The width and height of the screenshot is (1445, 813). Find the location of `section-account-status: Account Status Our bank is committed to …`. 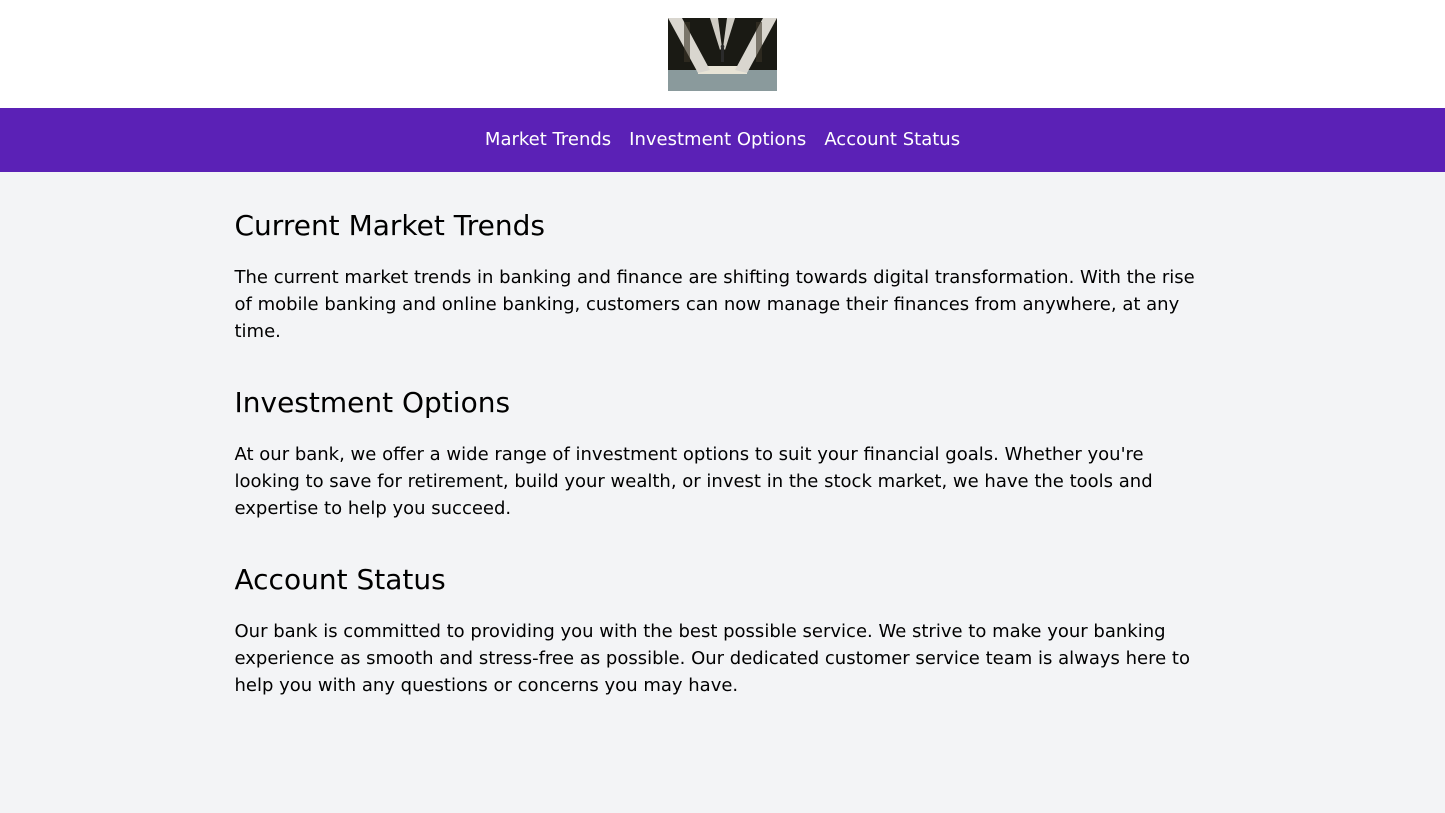

section-account-status: Account Status Our bank is committed to … is located at coordinates (723, 630).